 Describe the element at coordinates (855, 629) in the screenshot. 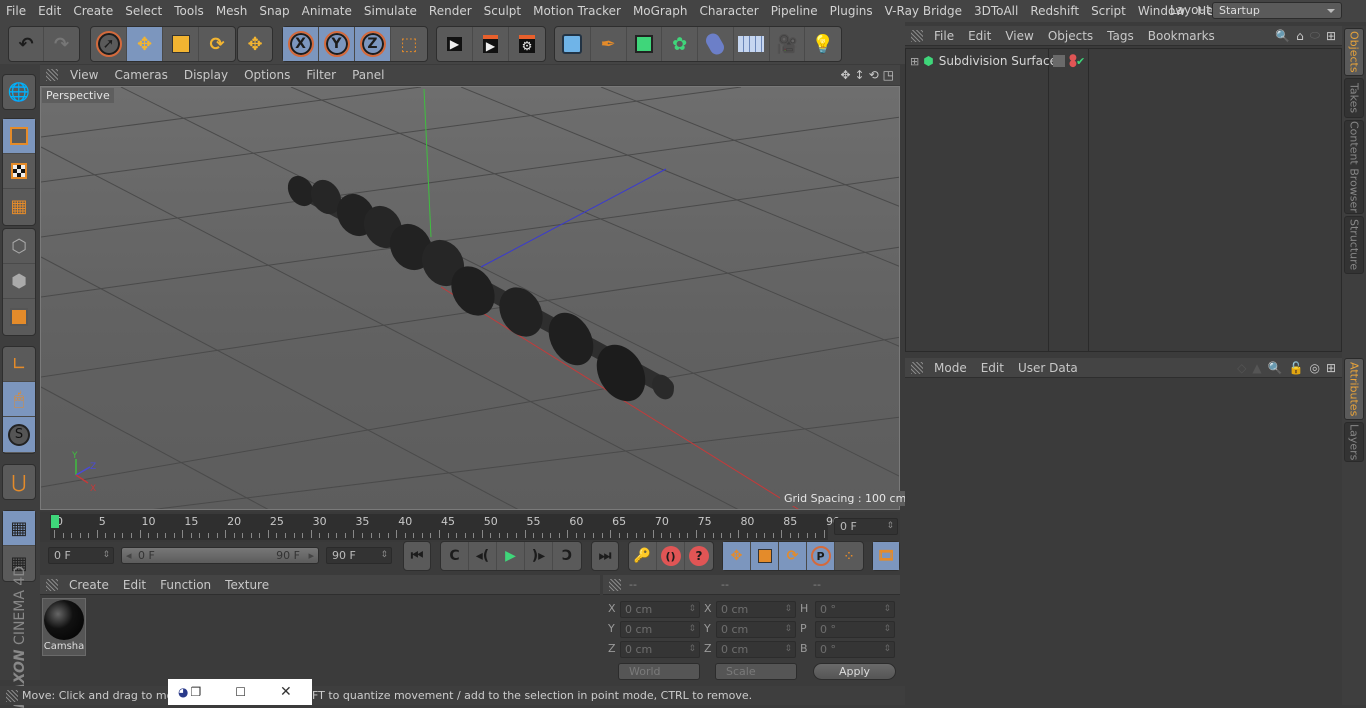

I see `rotation-p-field: 0 °` at that location.